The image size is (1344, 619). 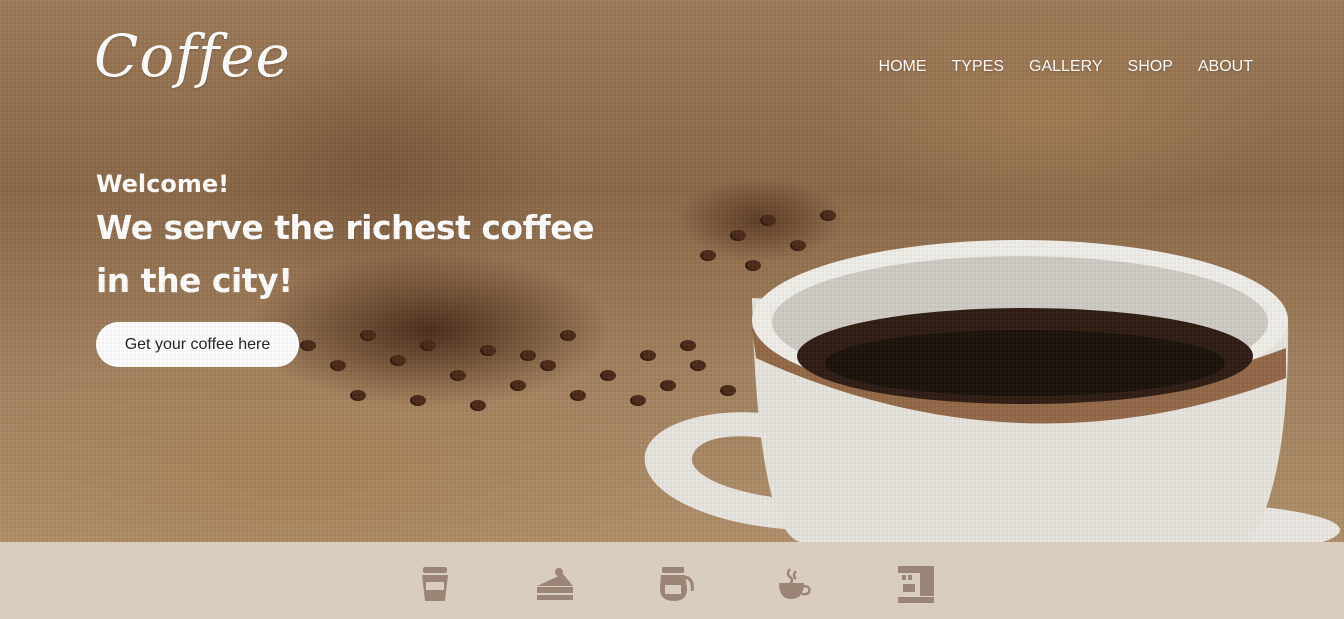 I want to click on nav-about: ABOUT, so click(x=1225, y=67).